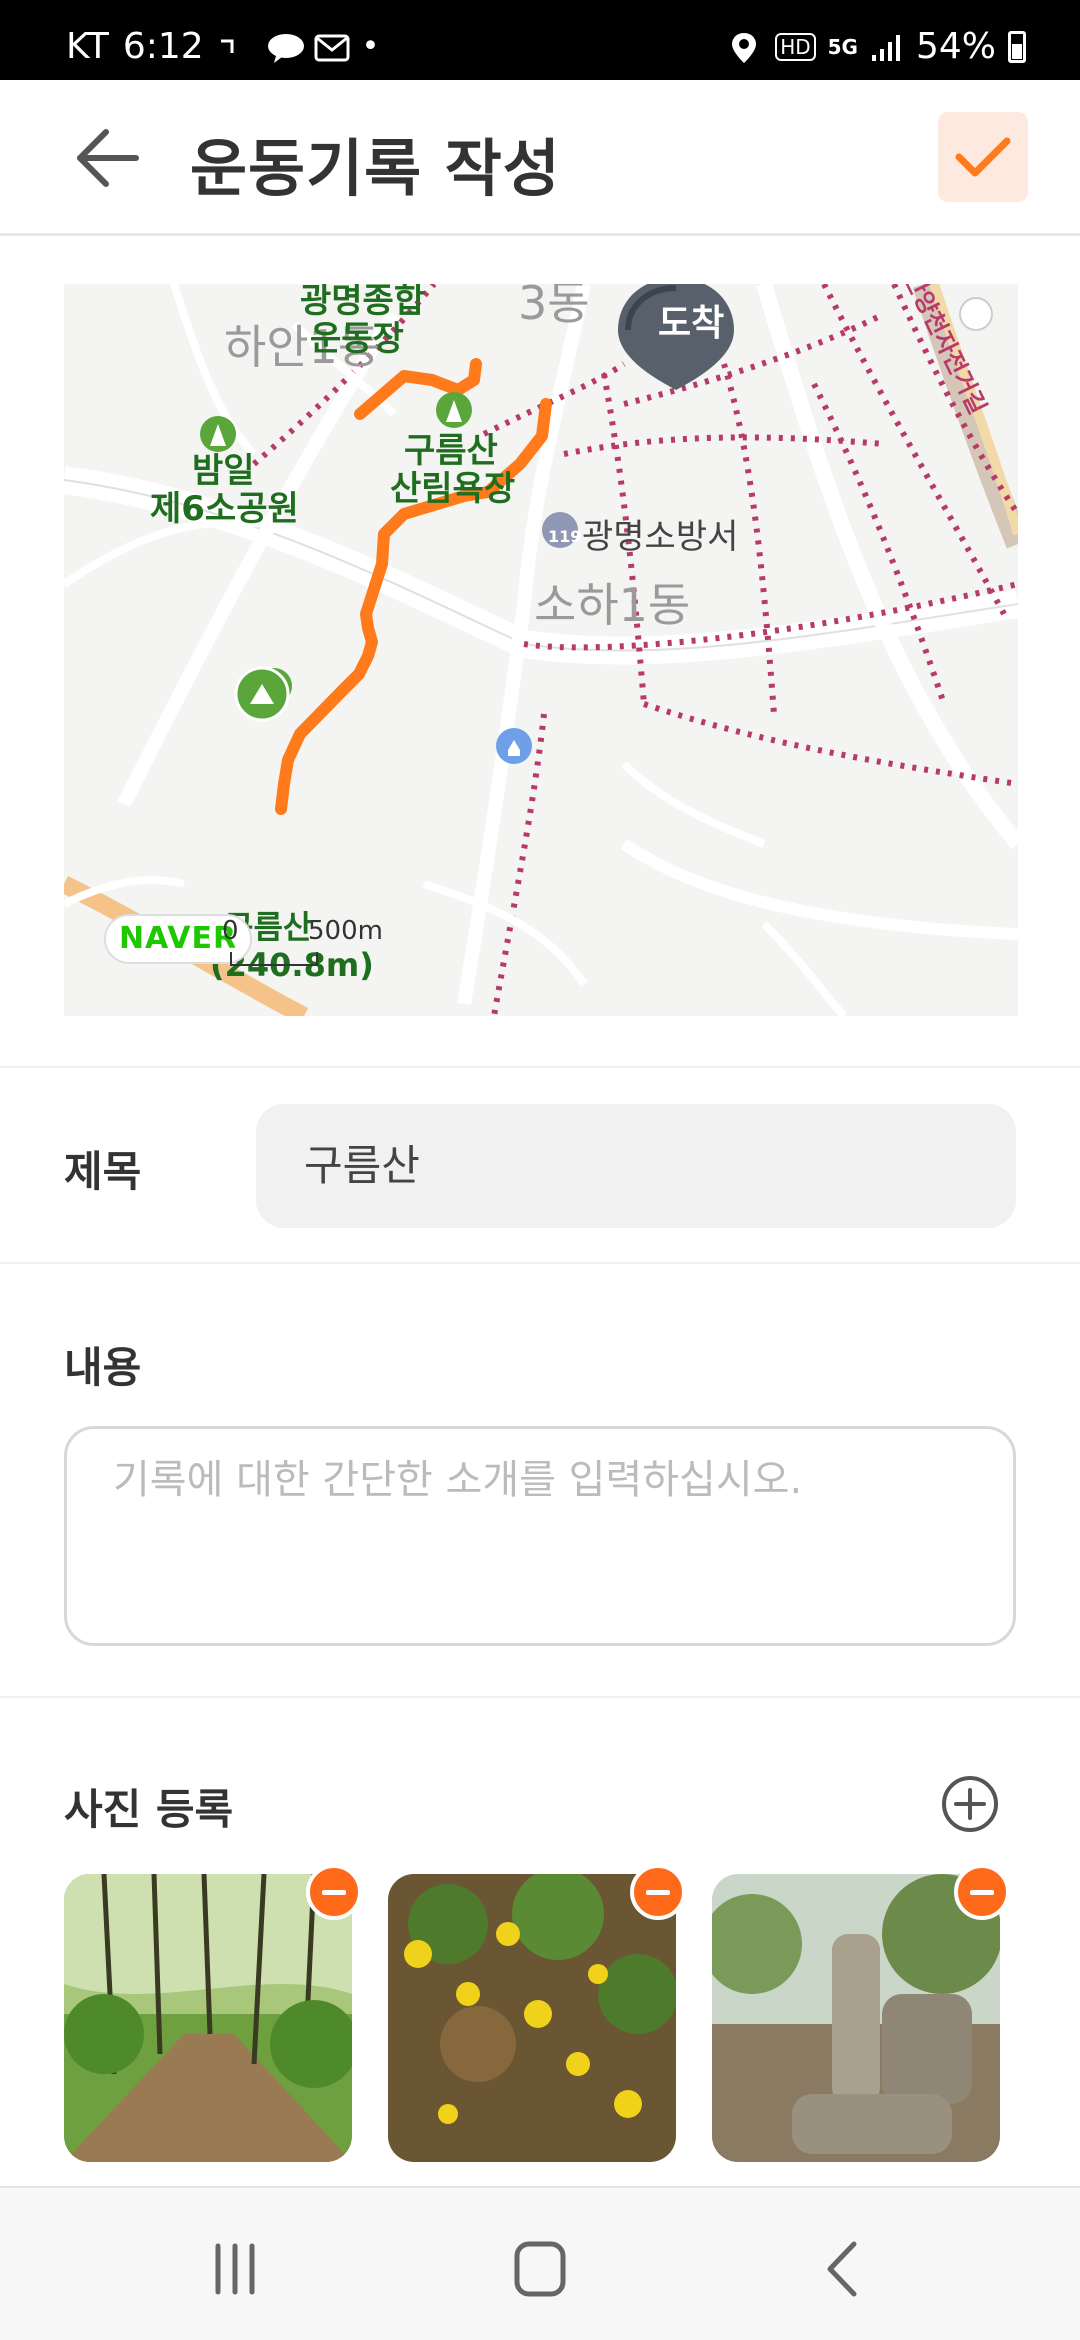 The width and height of the screenshot is (1080, 2340). Describe the element at coordinates (332, 47) in the screenshot. I see `mail-icon` at that location.